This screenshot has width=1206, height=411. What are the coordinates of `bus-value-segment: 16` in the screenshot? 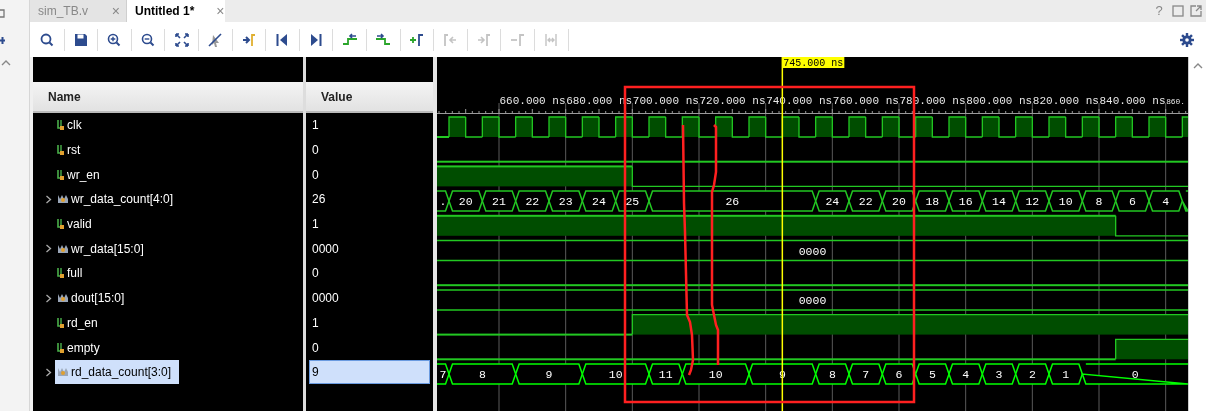 It's located at (966, 201).